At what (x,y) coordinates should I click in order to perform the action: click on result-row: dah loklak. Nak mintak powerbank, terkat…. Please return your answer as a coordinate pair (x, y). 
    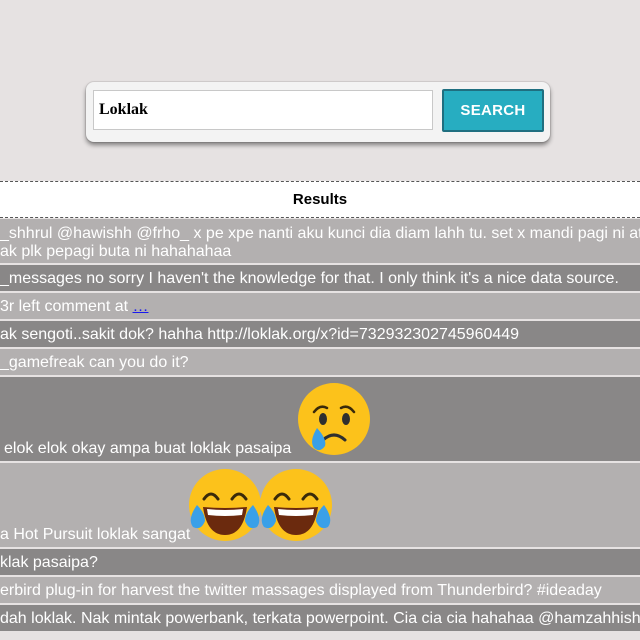
    Looking at the image, I should click on (320, 618).